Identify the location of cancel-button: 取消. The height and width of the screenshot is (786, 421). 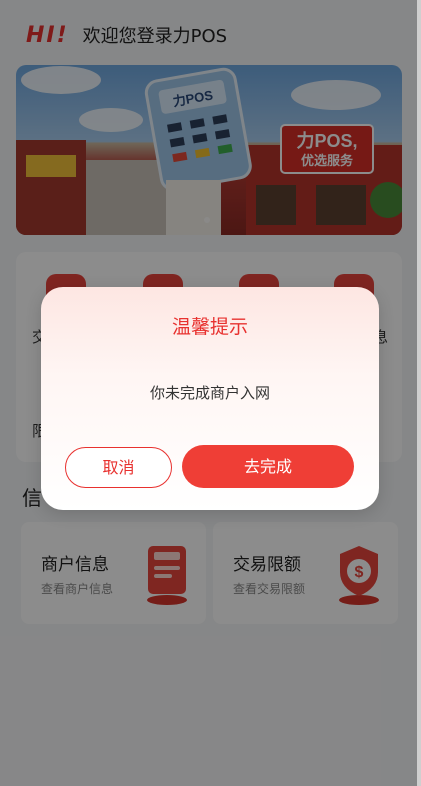
(118, 467).